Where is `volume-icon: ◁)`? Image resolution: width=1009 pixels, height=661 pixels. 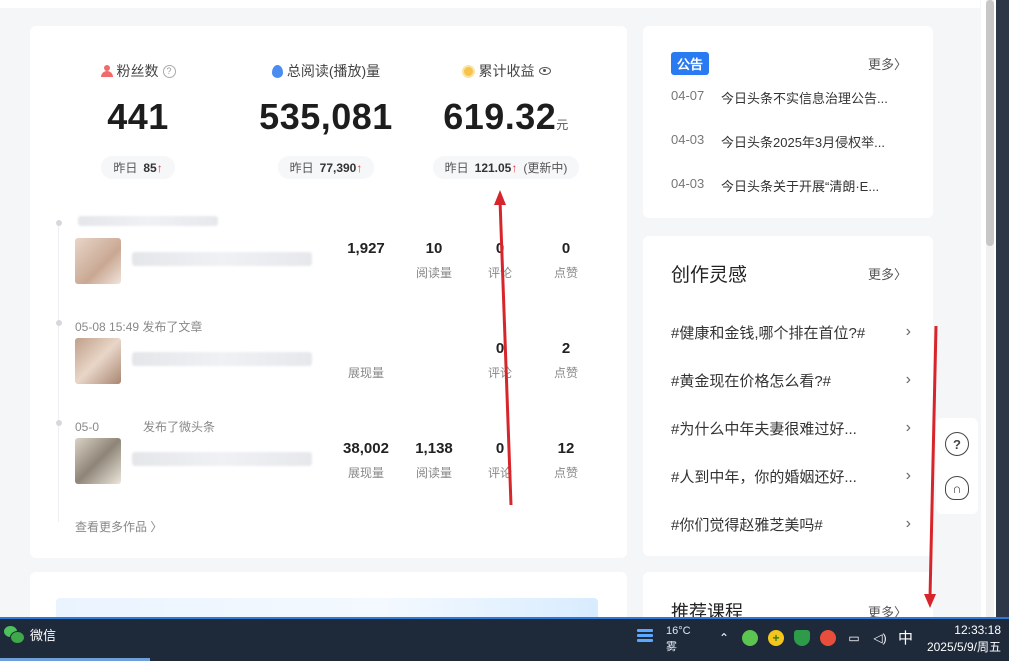
volume-icon: ◁) is located at coordinates (880, 638).